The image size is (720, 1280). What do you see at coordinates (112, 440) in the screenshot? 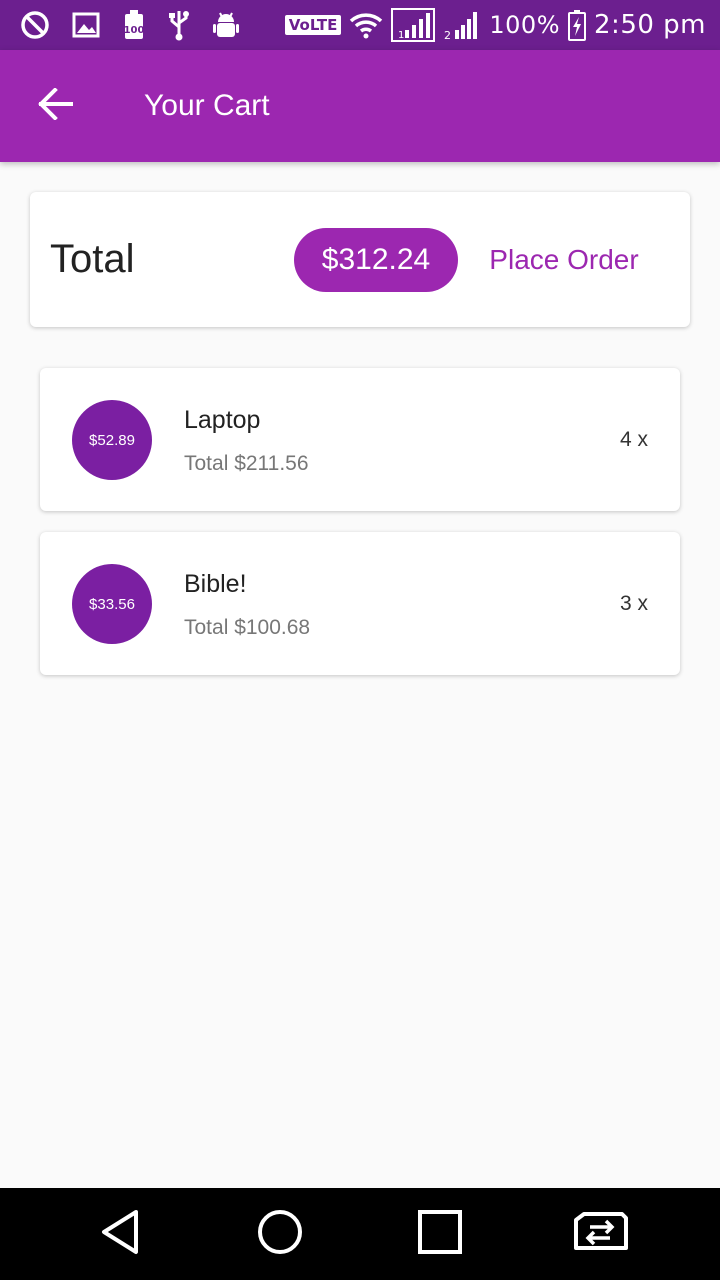
I see `price-avatar: $52.89` at bounding box center [112, 440].